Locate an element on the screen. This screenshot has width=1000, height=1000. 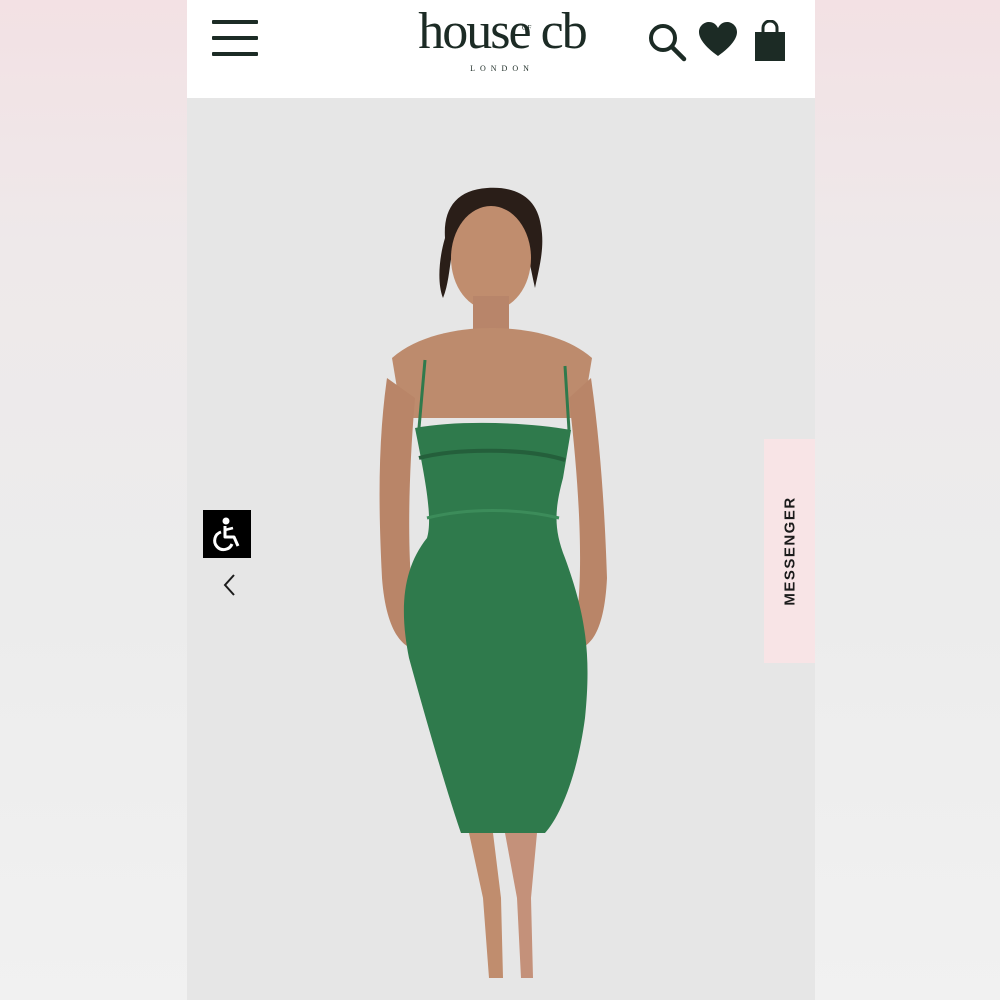
shopping-bag-icon is located at coordinates (770, 41).